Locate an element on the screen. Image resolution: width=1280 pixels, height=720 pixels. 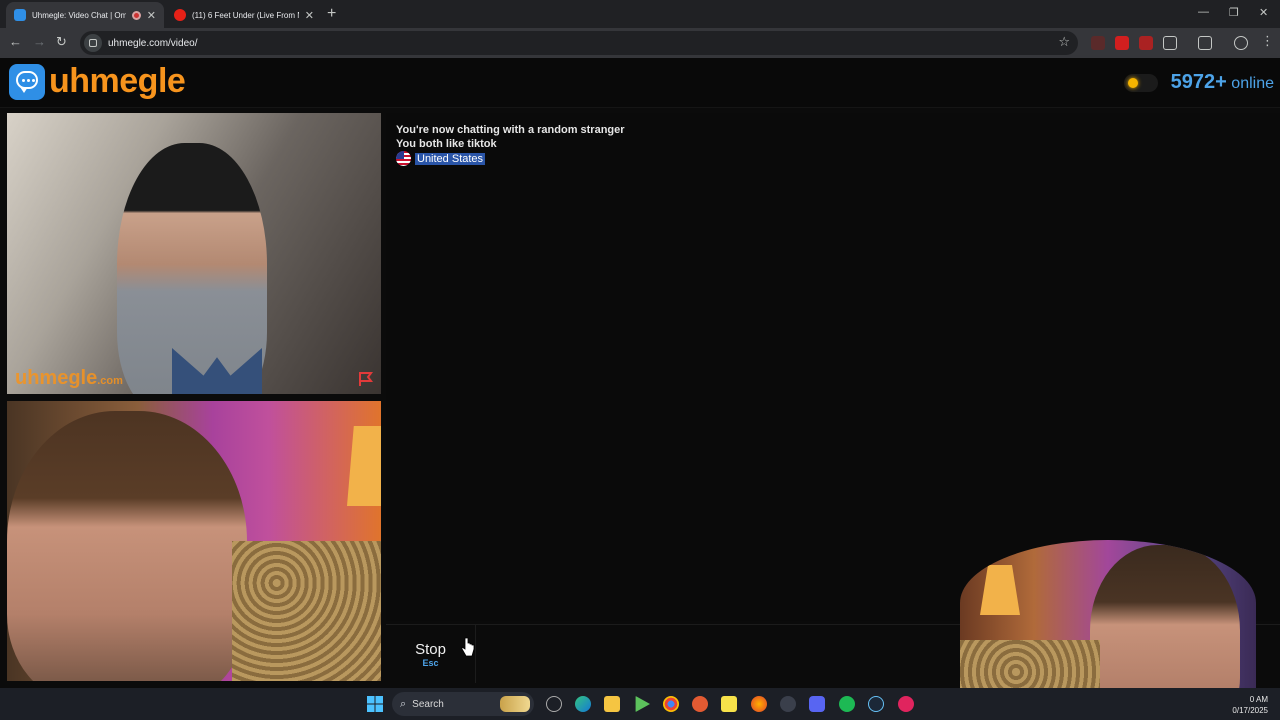
mouse-cursor-icon is located at coordinates (468, 647).